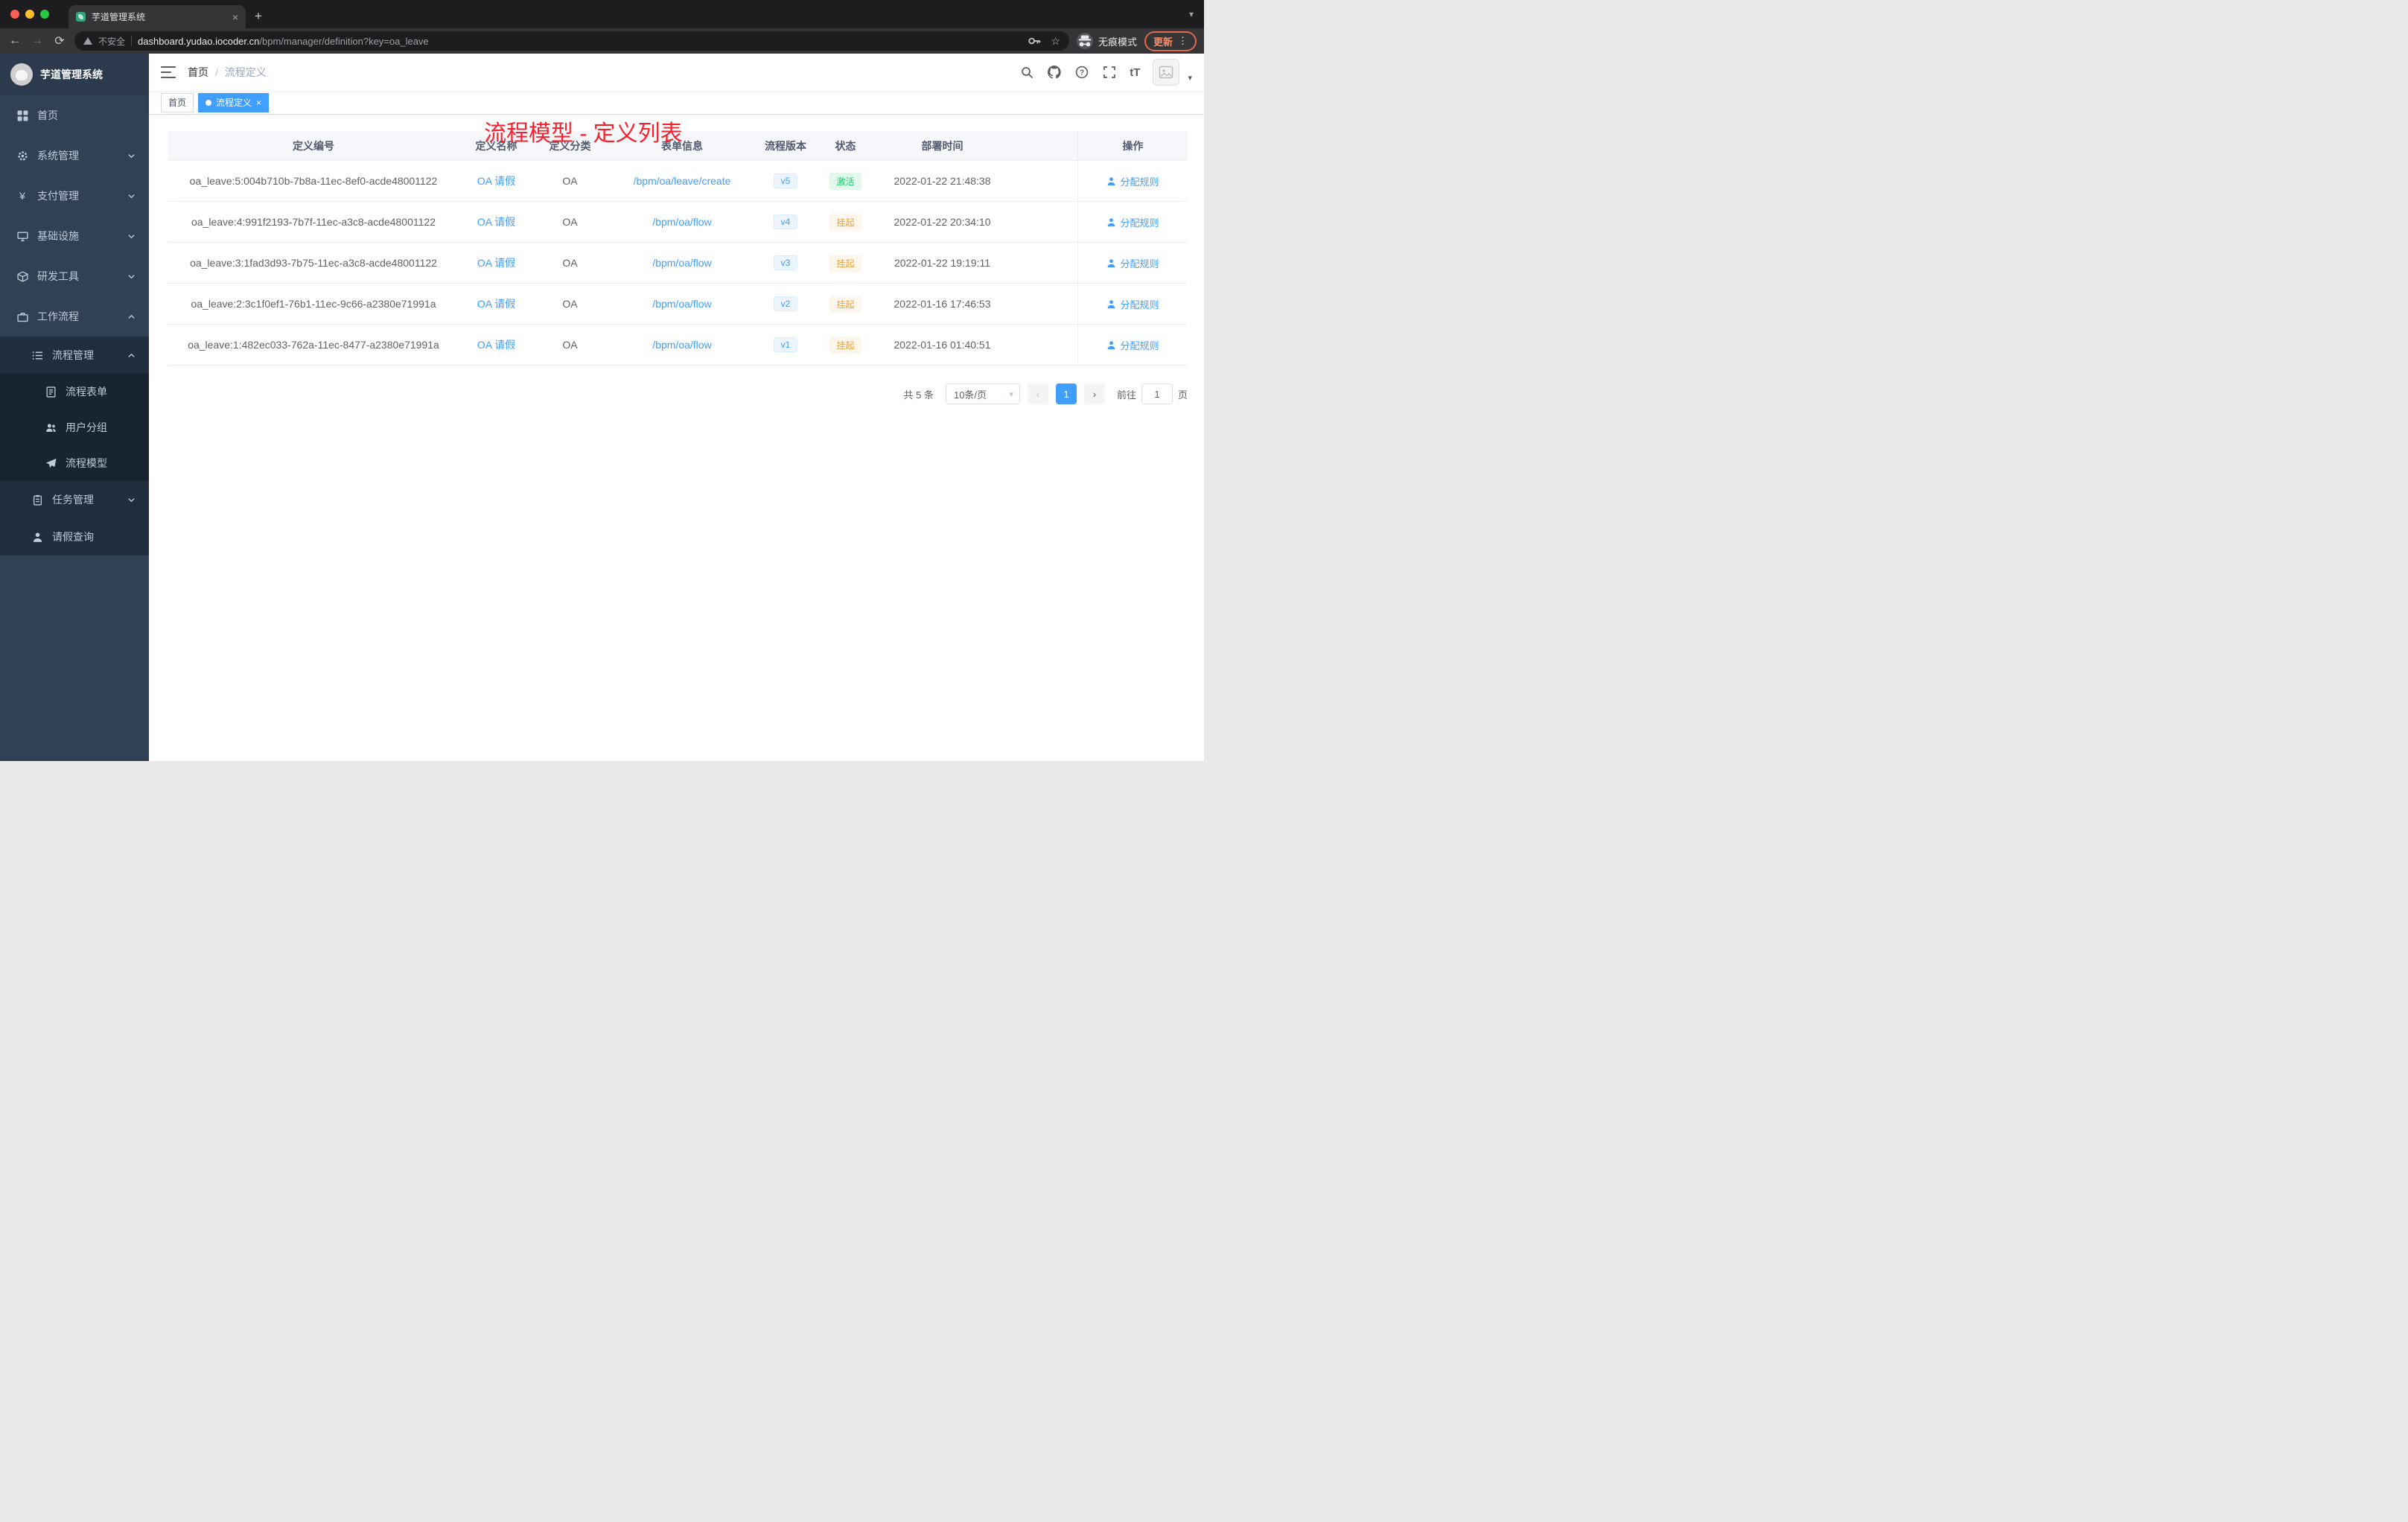 This screenshot has width=2408, height=1522. What do you see at coordinates (37, 41) in the screenshot?
I see `forward-button: →` at bounding box center [37, 41].